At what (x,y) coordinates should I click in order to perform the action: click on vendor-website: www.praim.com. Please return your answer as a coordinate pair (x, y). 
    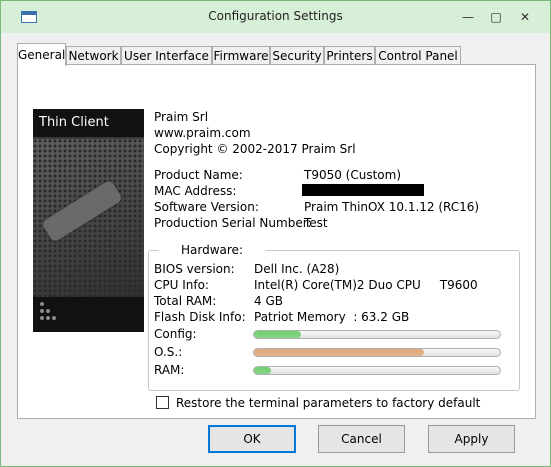
    Looking at the image, I should click on (202, 133).